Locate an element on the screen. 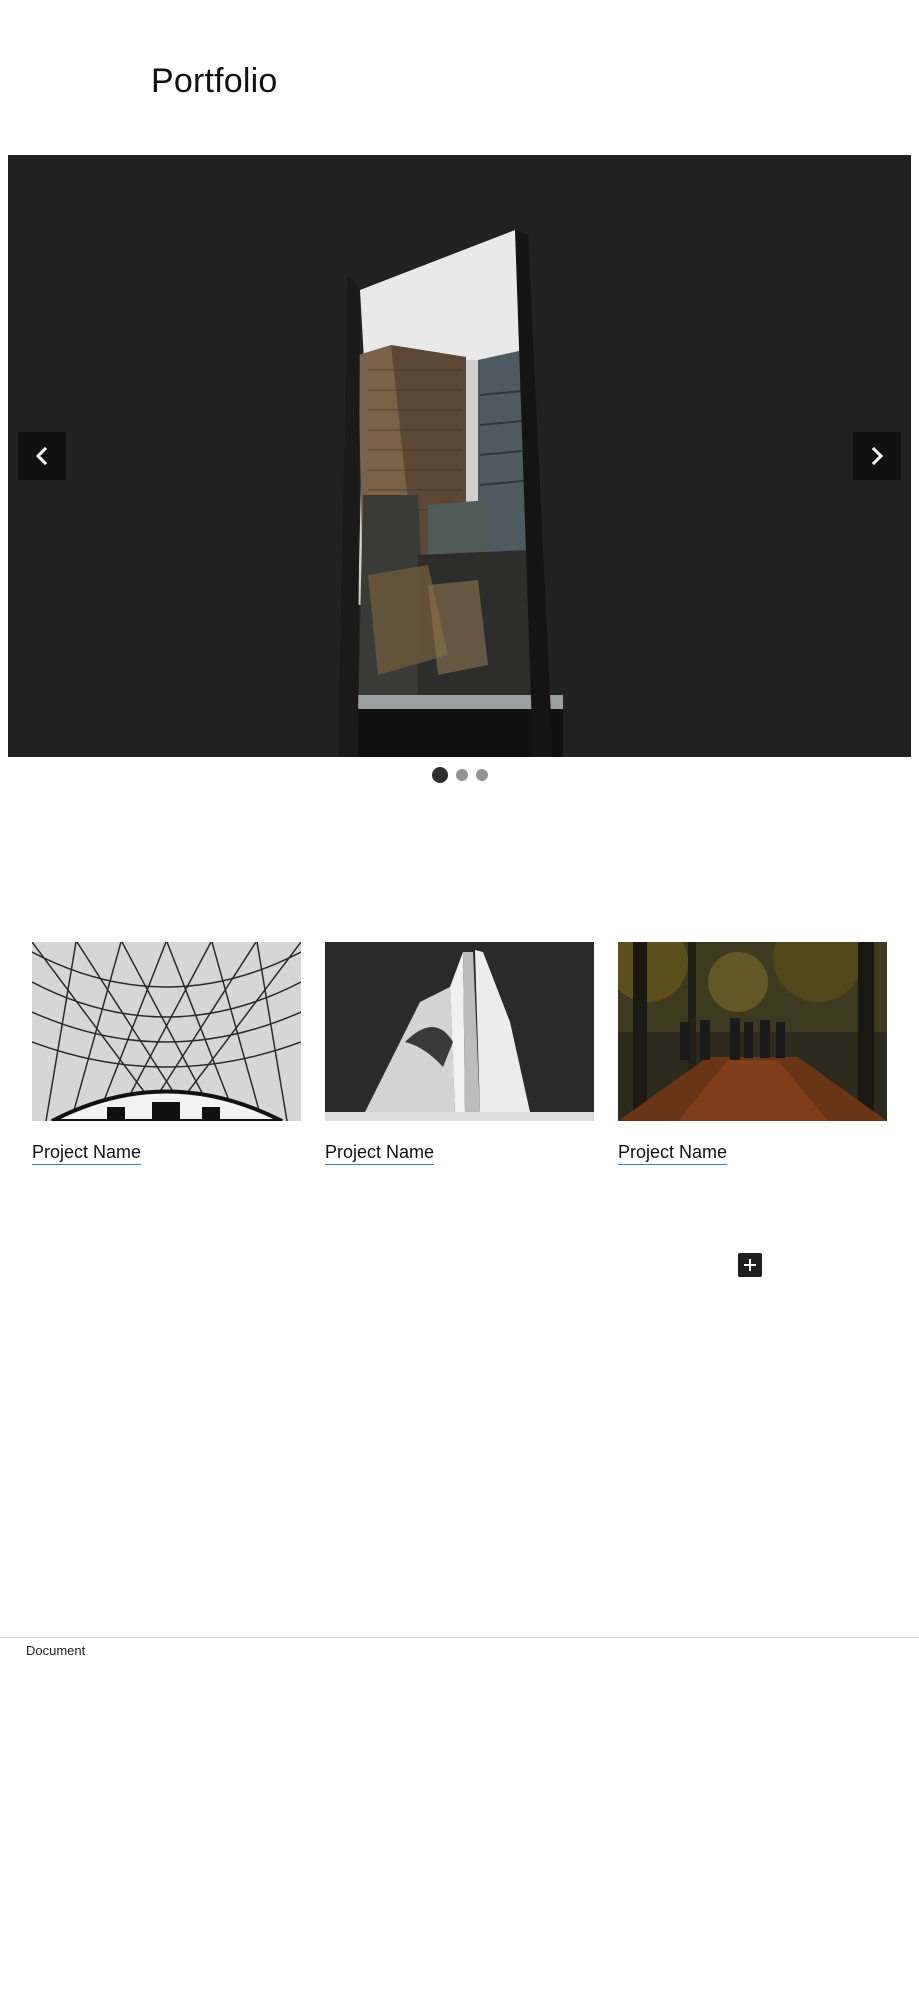  plus-icon is located at coordinates (750, 1265).